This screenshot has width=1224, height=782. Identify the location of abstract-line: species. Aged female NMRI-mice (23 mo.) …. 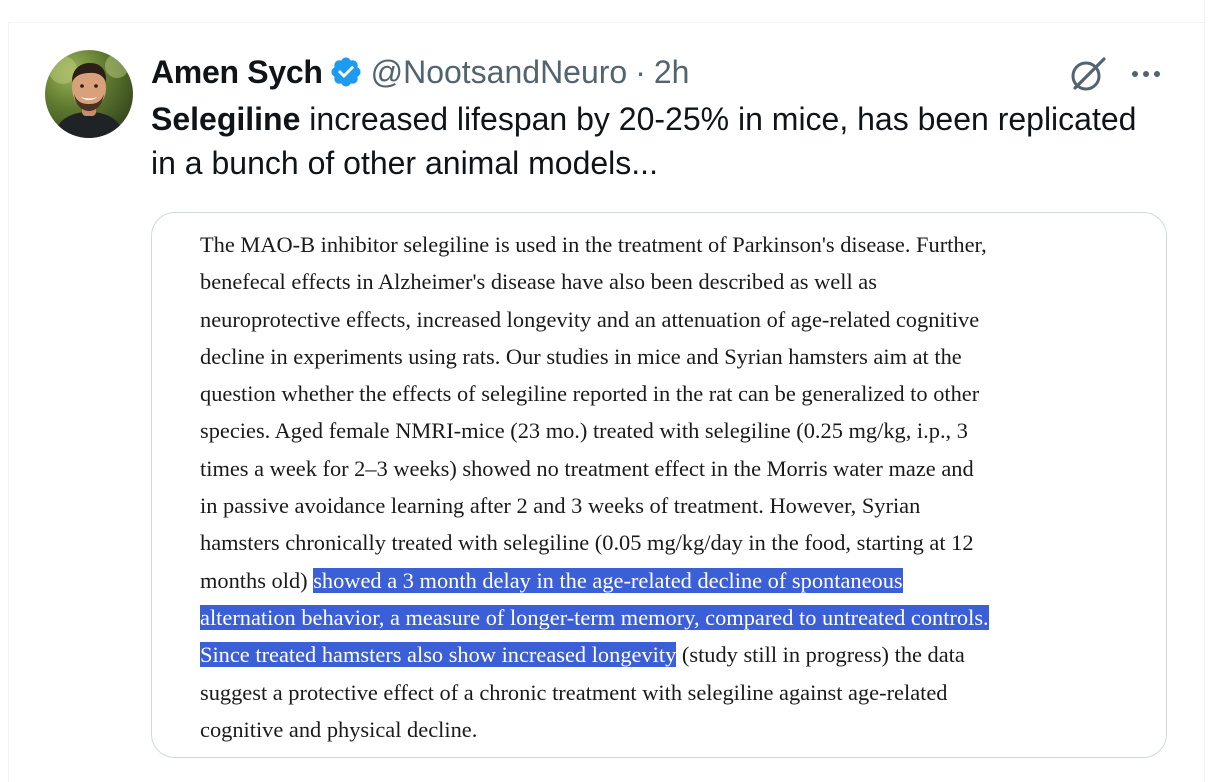
(584, 431).